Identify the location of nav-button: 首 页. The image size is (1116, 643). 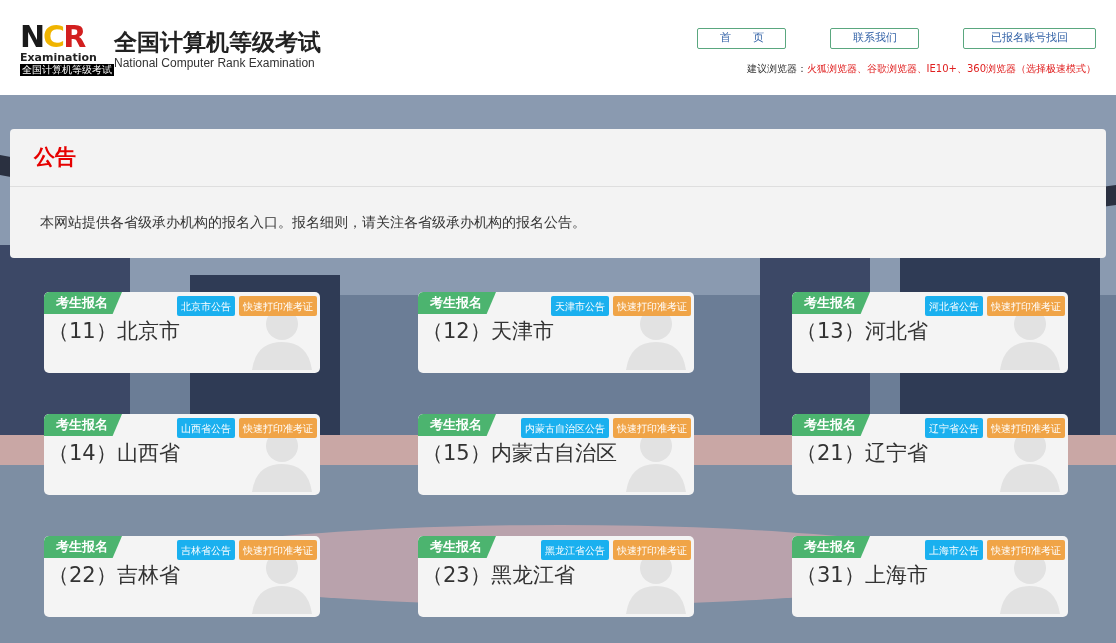
(741, 38).